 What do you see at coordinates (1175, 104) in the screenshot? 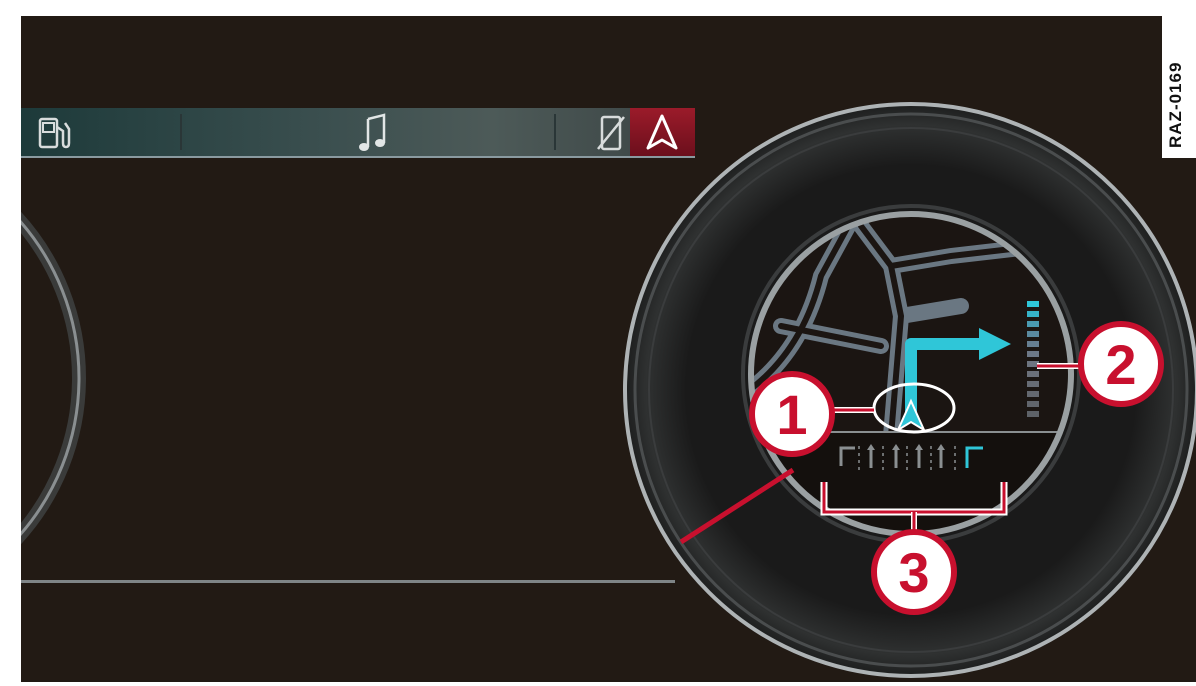
I see `figure-code-text: RAZ-0169` at bounding box center [1175, 104].